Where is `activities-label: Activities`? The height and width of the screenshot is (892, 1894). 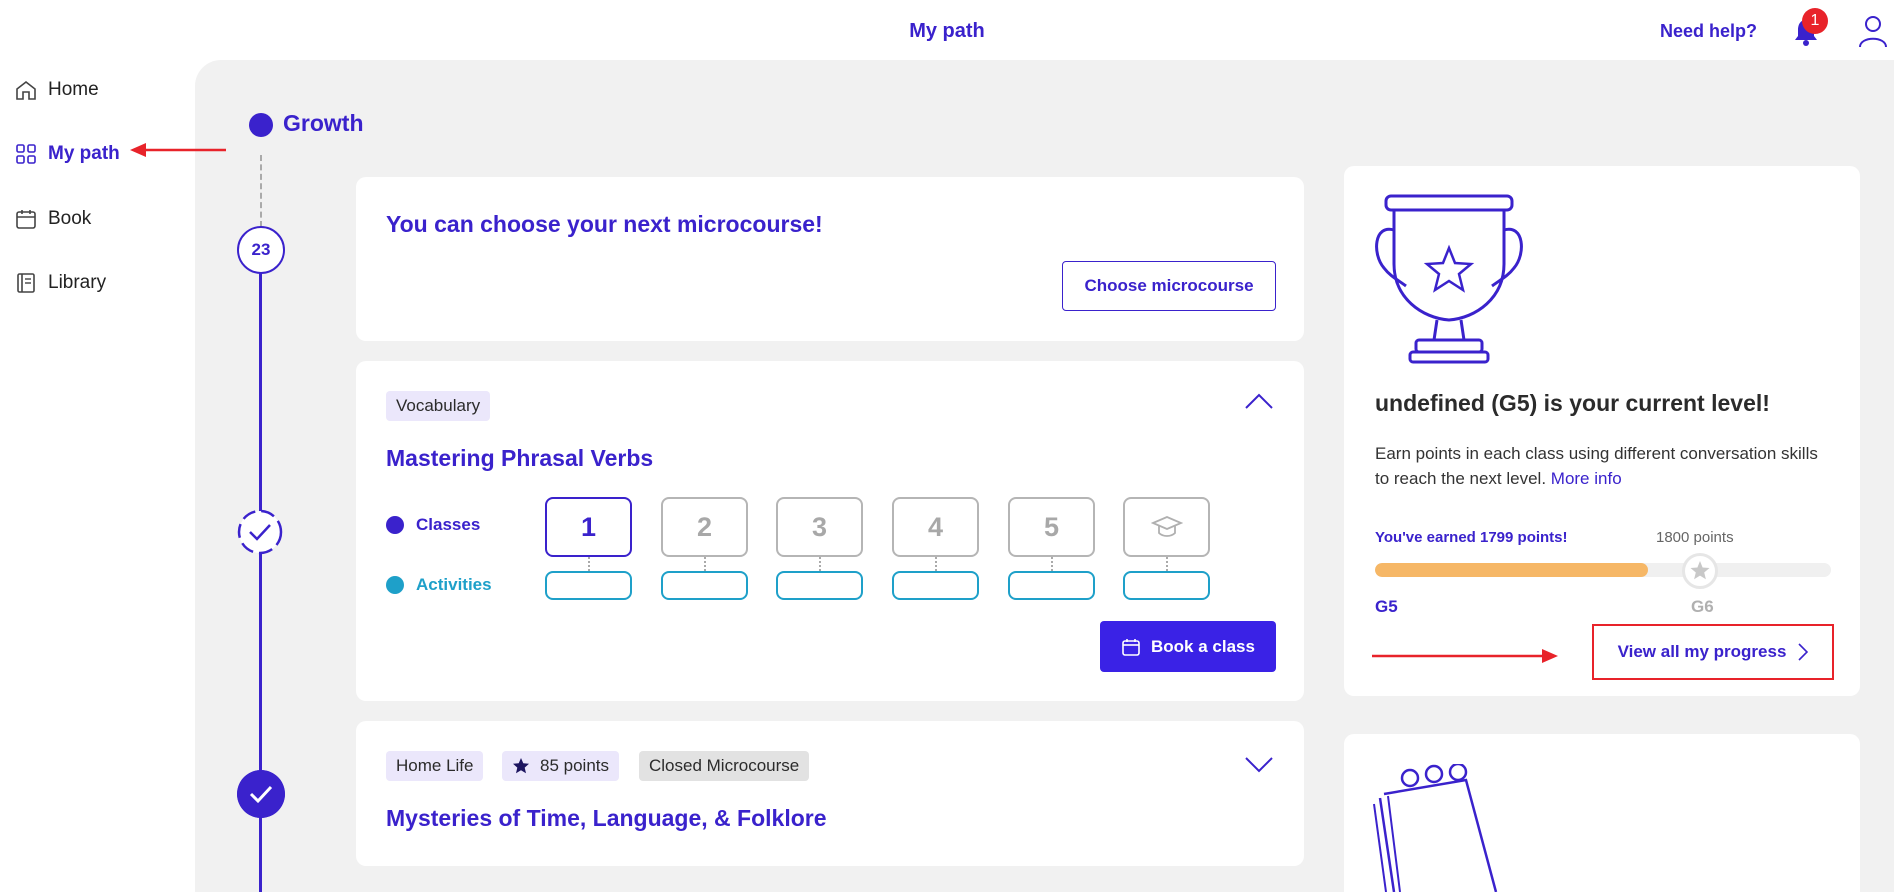 activities-label: Activities is located at coordinates (454, 584).